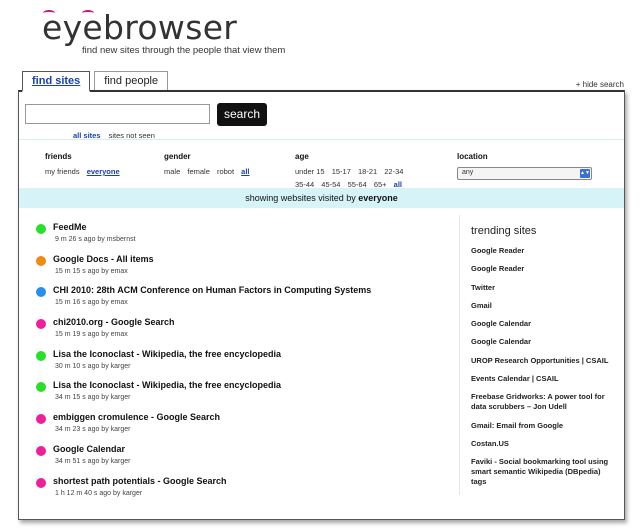 This screenshot has height=532, width=640. Describe the element at coordinates (239, 458) in the screenshot. I see `list-item: Google Calendar 34 m 51 s ago by karger` at that location.